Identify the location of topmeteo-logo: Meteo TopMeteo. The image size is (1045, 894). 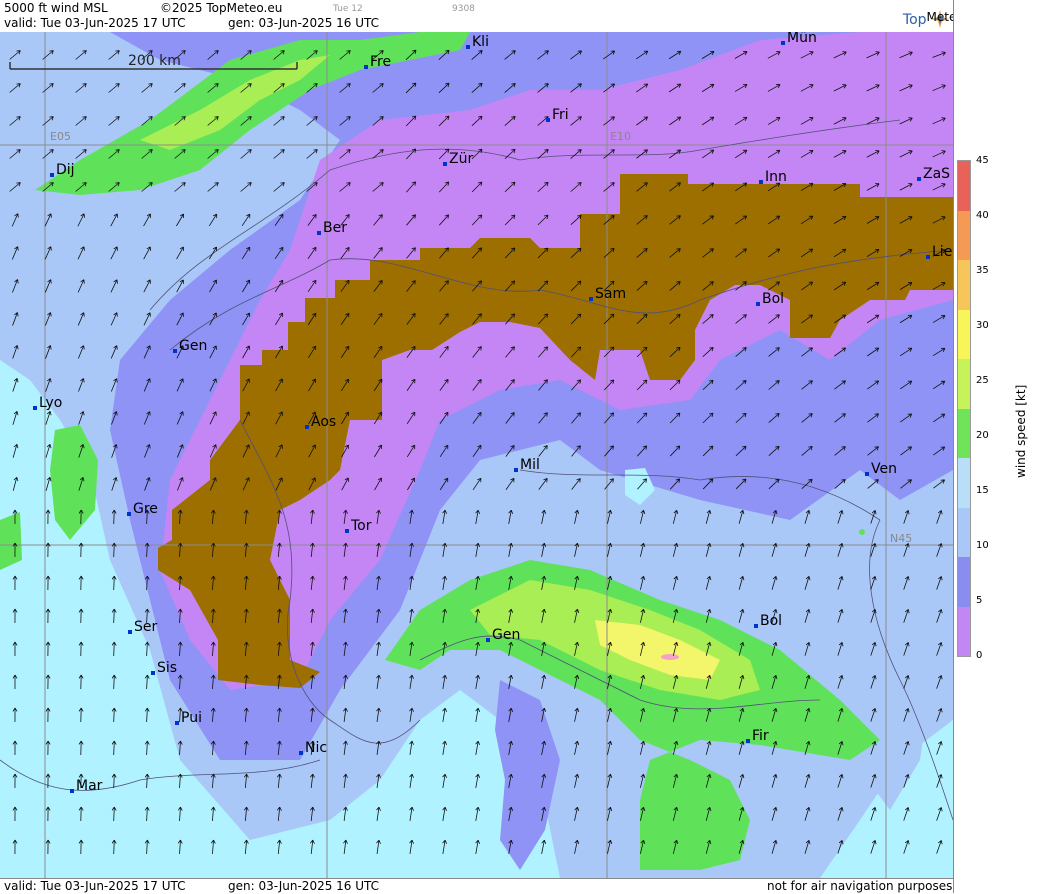
(933, 19).